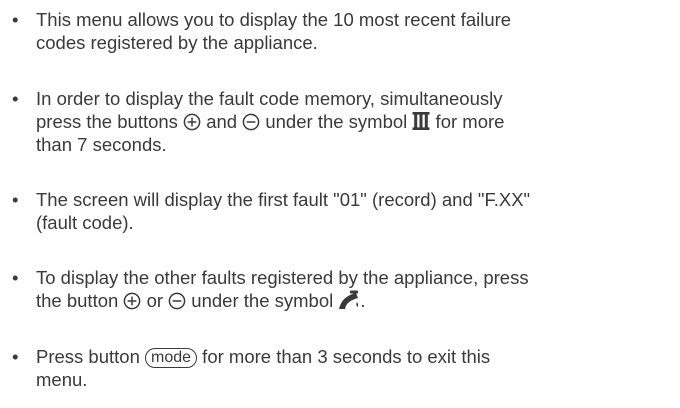 The height and width of the screenshot is (408, 680). Describe the element at coordinates (421, 121) in the screenshot. I see `radiator-icon` at that location.